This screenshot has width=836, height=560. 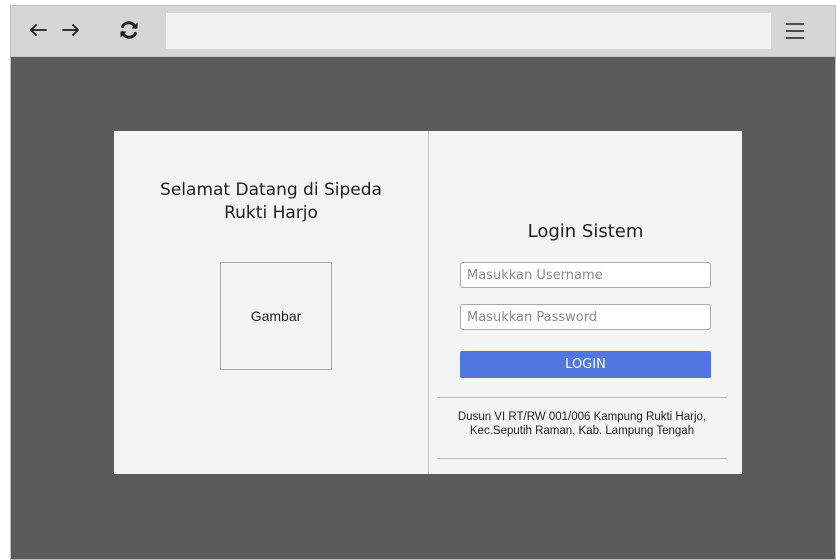 I want to click on image-placeholder-label: Gambar, so click(x=276, y=316).